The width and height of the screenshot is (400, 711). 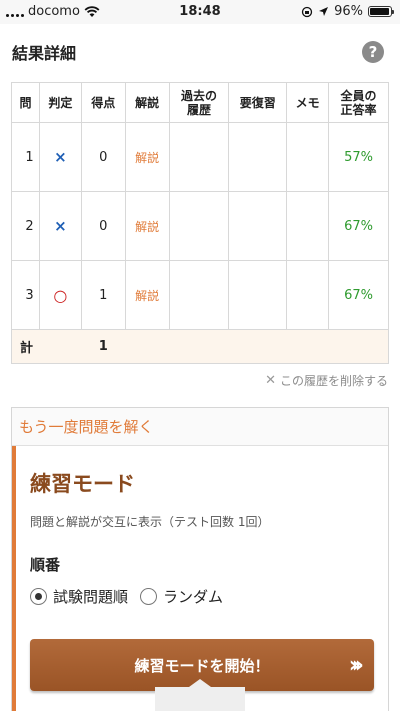 What do you see at coordinates (307, 11) in the screenshot?
I see `lock-rotation-icon` at bounding box center [307, 11].